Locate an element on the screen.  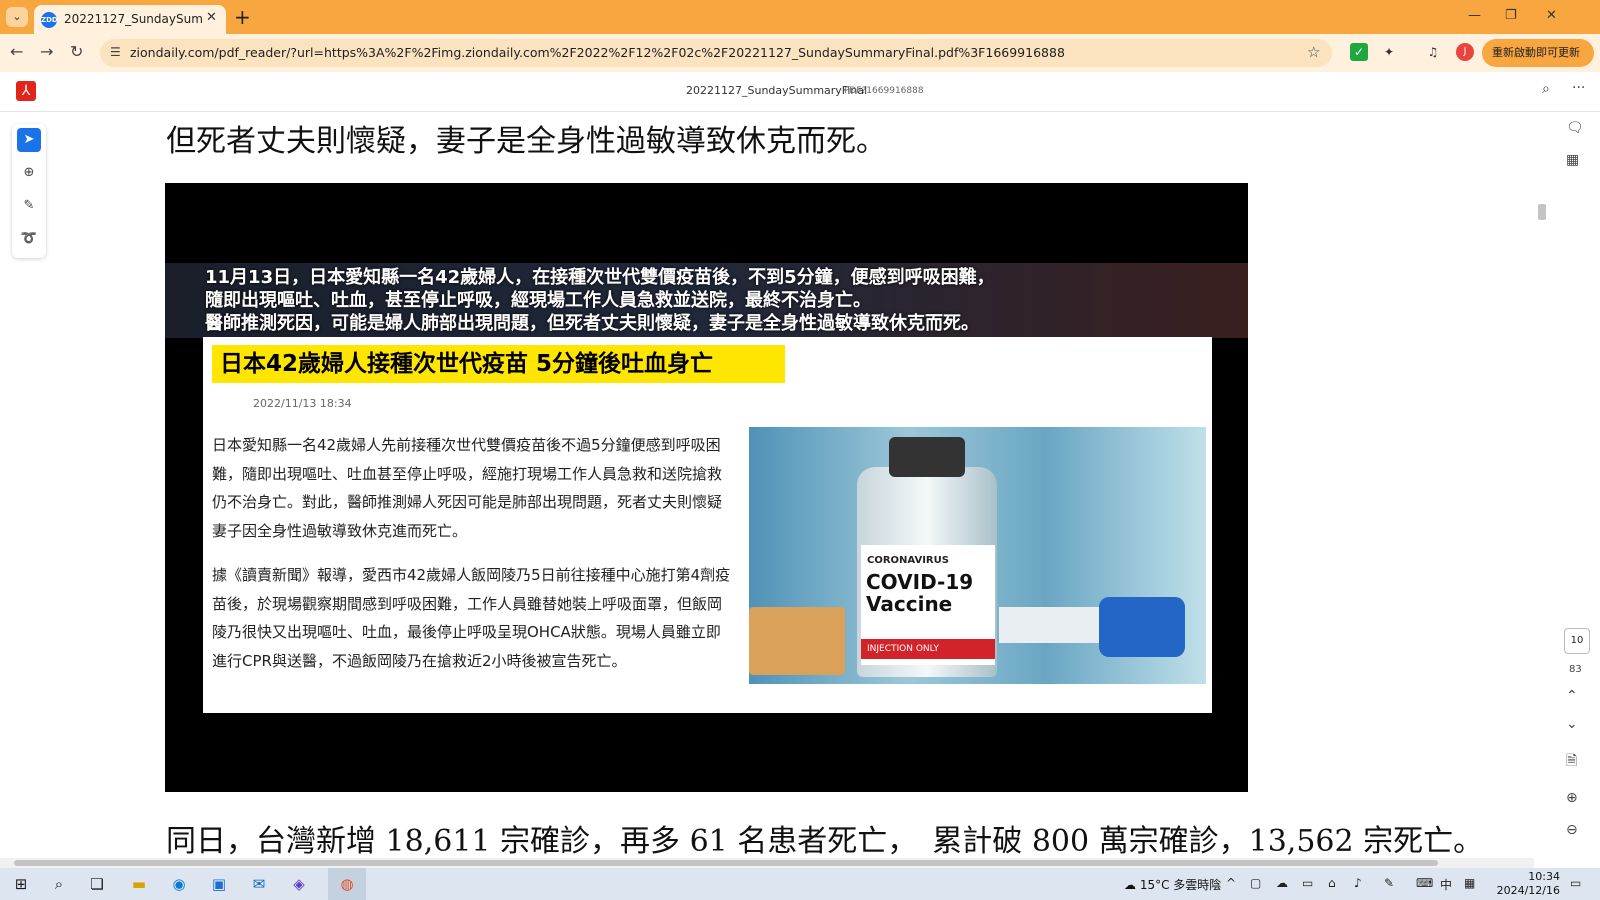
store-icon: ▣ is located at coordinates (219, 884).